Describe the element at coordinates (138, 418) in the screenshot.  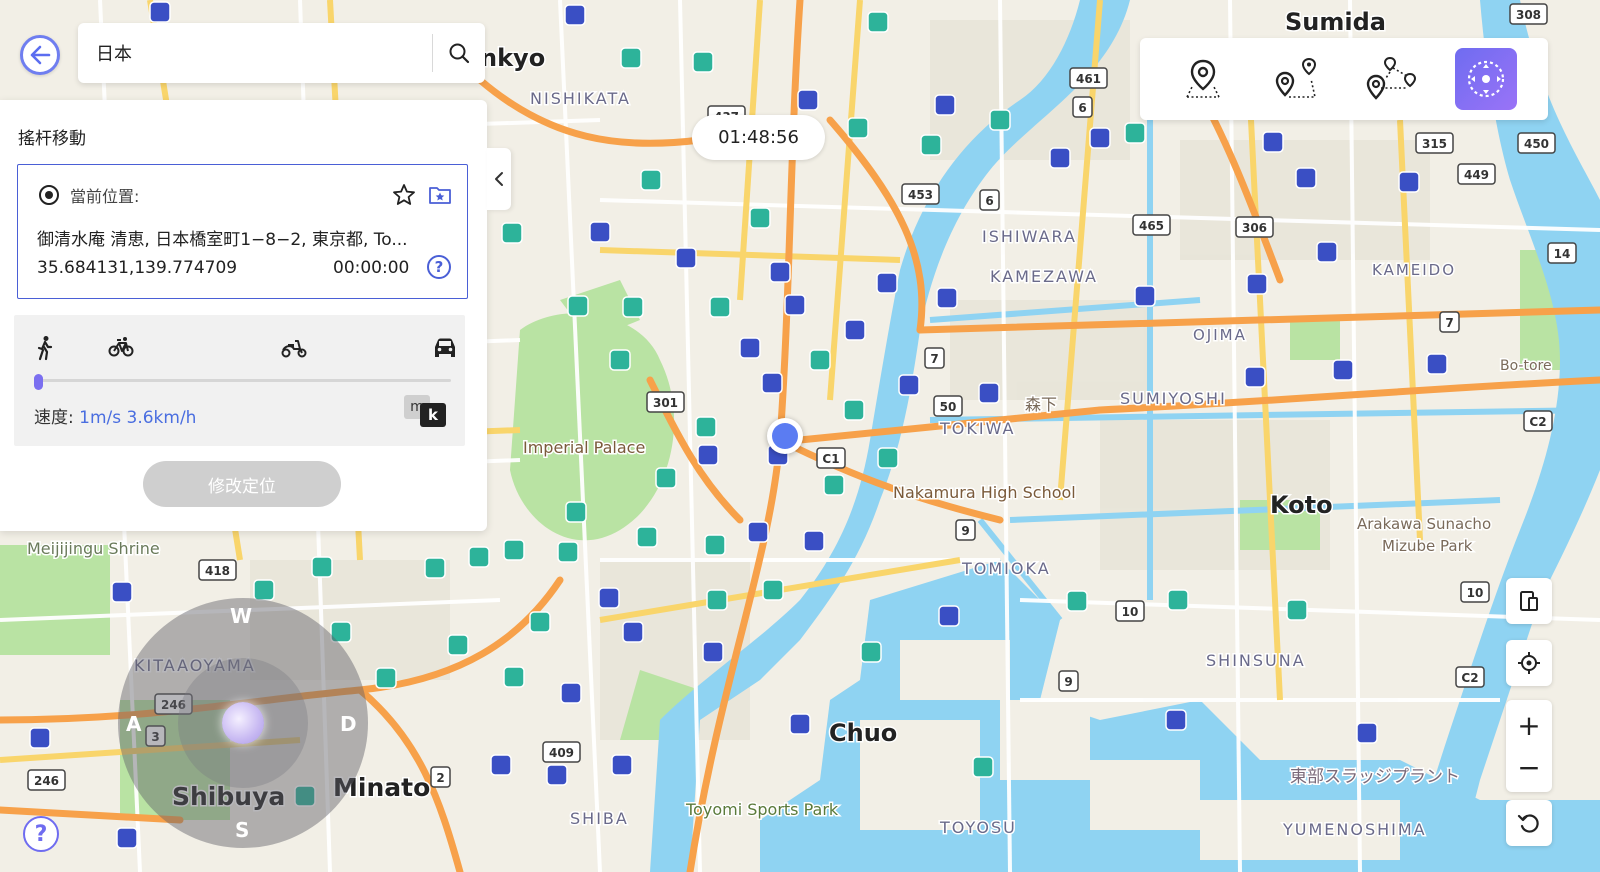
I see `speed-value: 1m/s 3.6km/h` at that location.